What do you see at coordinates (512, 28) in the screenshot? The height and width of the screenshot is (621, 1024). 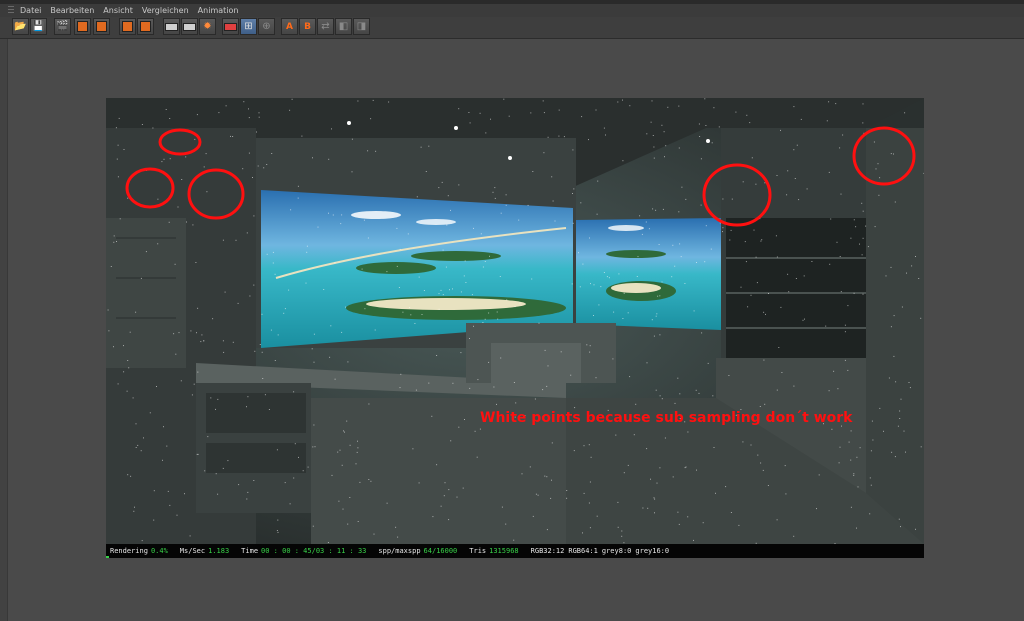 I see `toolbar: 📂 💾 🎬 ✹ ⊞ ⊕ A B ⇄ ◧ ◨` at bounding box center [512, 28].